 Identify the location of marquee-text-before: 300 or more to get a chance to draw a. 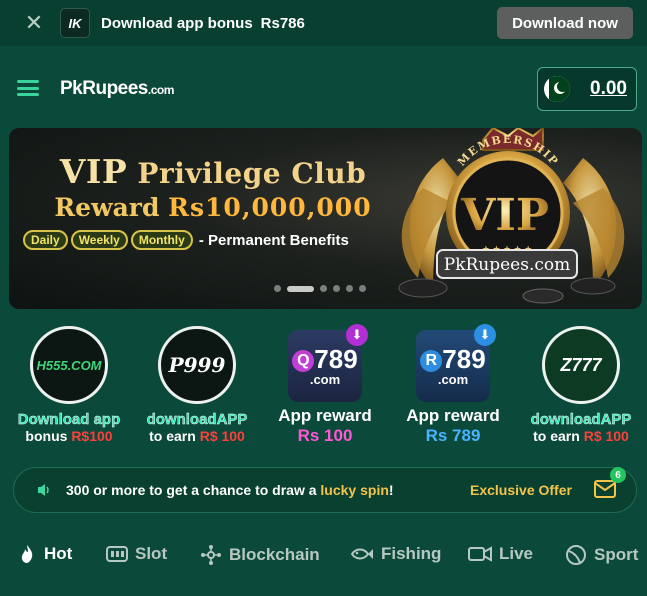
(193, 490).